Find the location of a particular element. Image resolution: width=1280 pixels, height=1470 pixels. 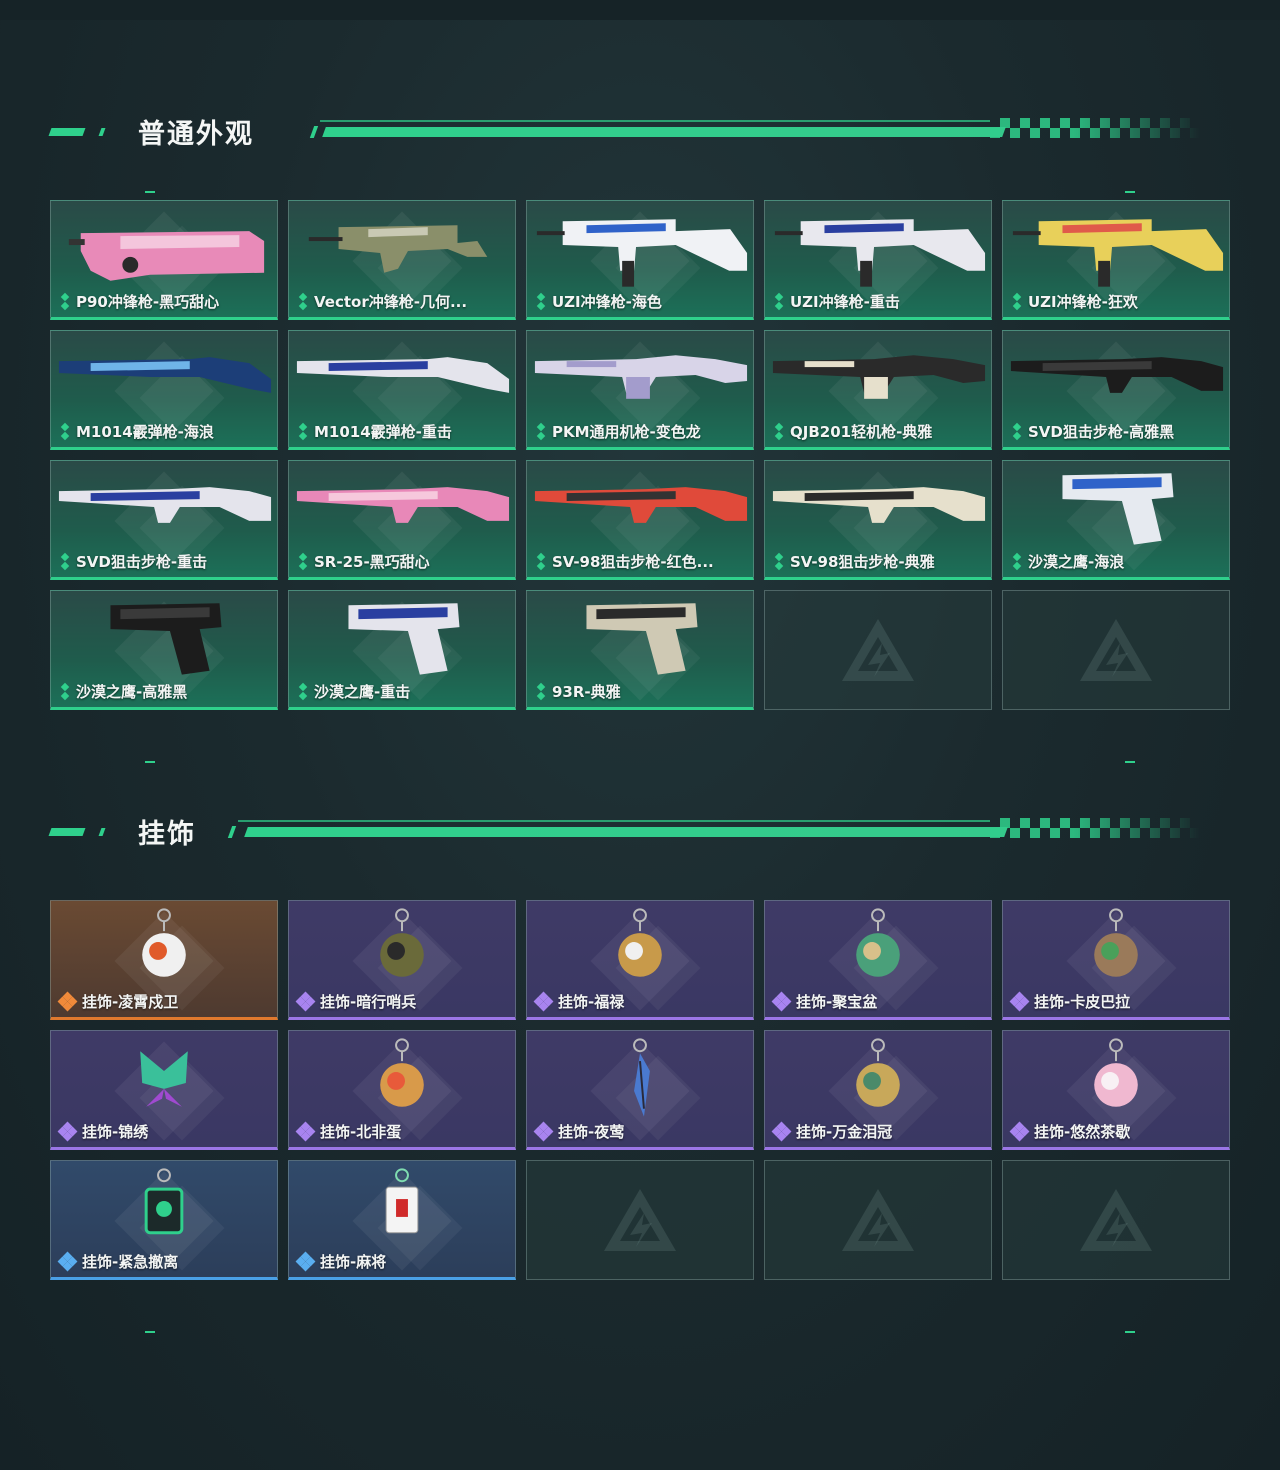

item-name: 挂饰-紧急撤离 is located at coordinates (130, 1262).